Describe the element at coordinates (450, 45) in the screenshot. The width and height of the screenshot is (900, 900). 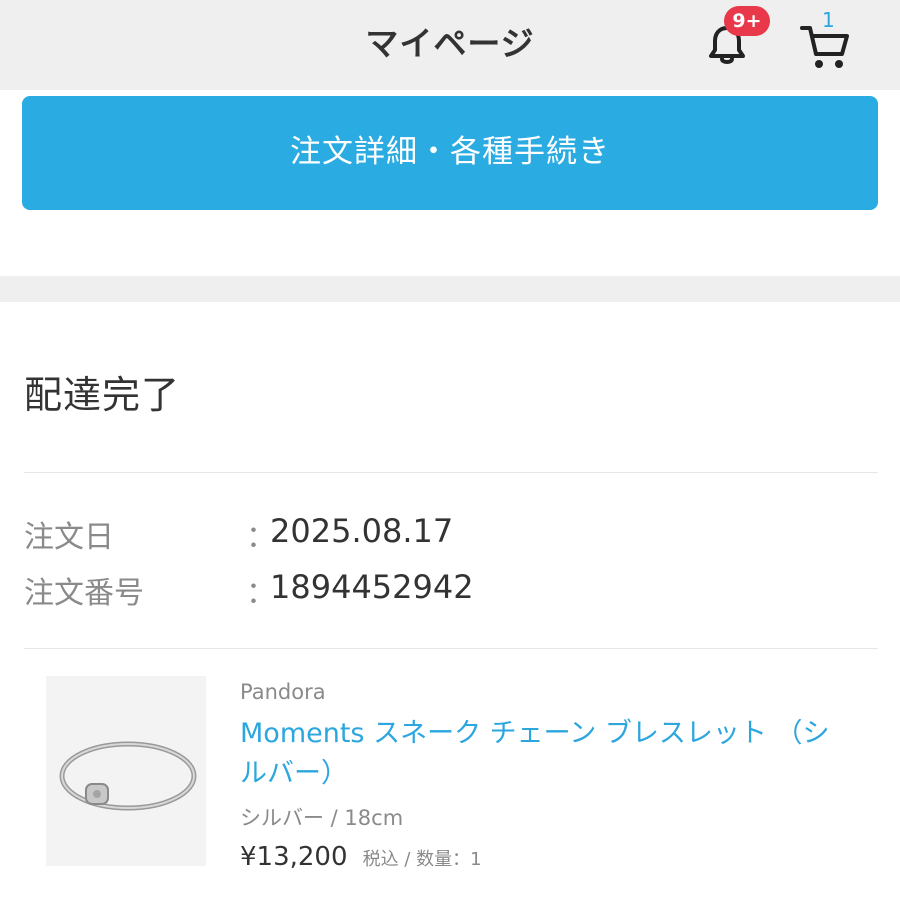
I see `top-header: マイページ 9+ 1` at that location.